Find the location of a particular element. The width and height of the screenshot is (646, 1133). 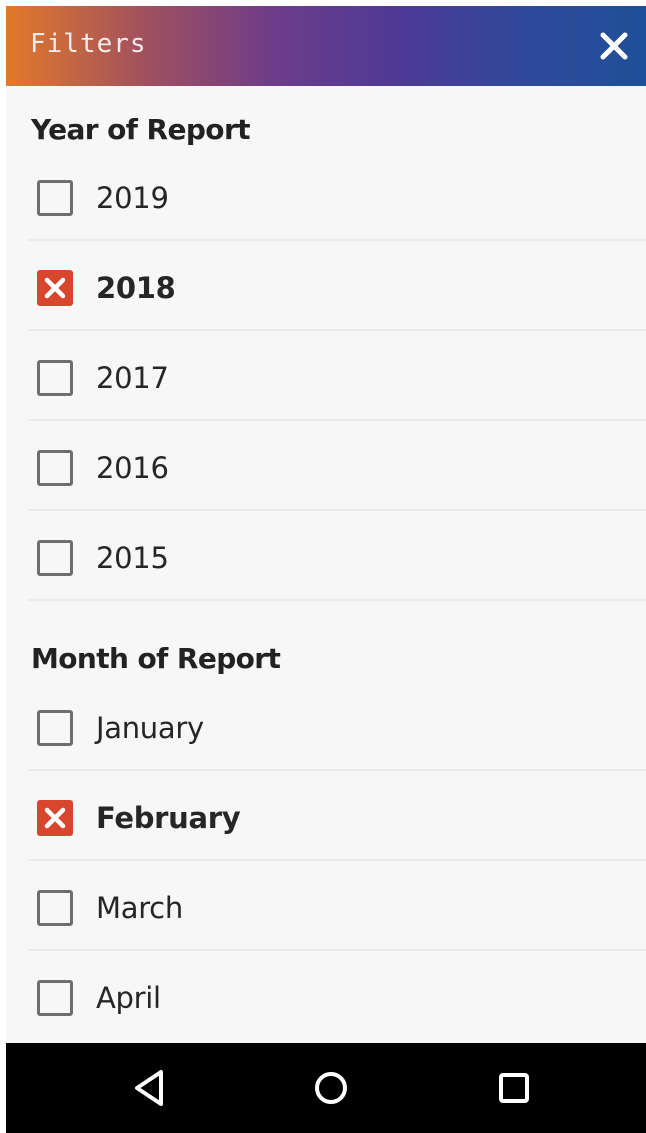

android-navigation-bar is located at coordinates (326, 1088).